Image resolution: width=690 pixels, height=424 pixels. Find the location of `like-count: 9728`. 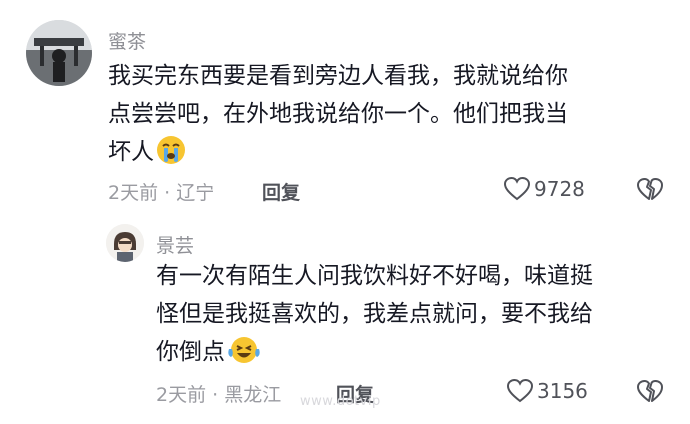

like-count: 9728 is located at coordinates (559, 189).